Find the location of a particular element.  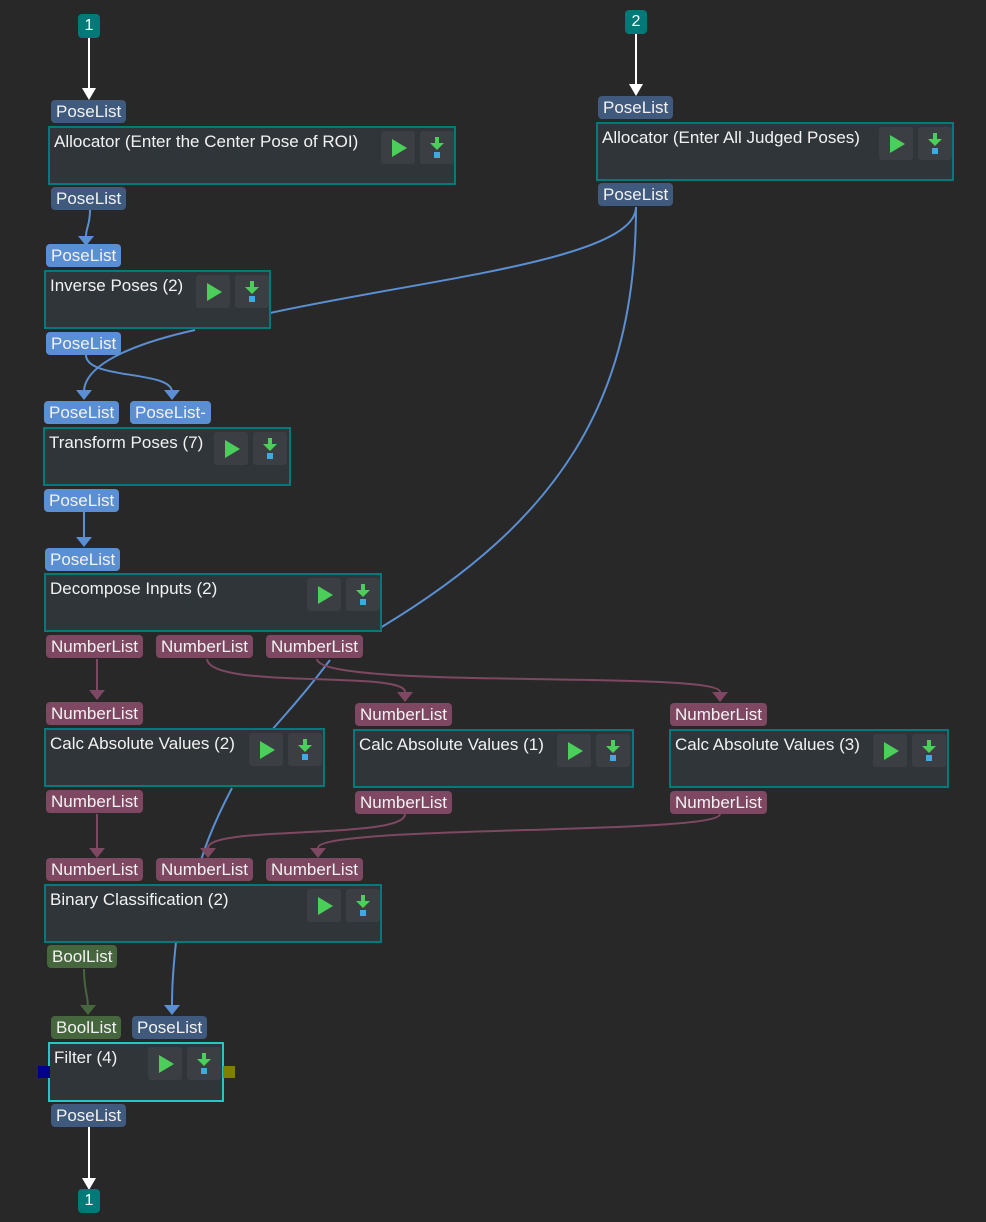

calc1-input-port: NumberList is located at coordinates (403, 714).